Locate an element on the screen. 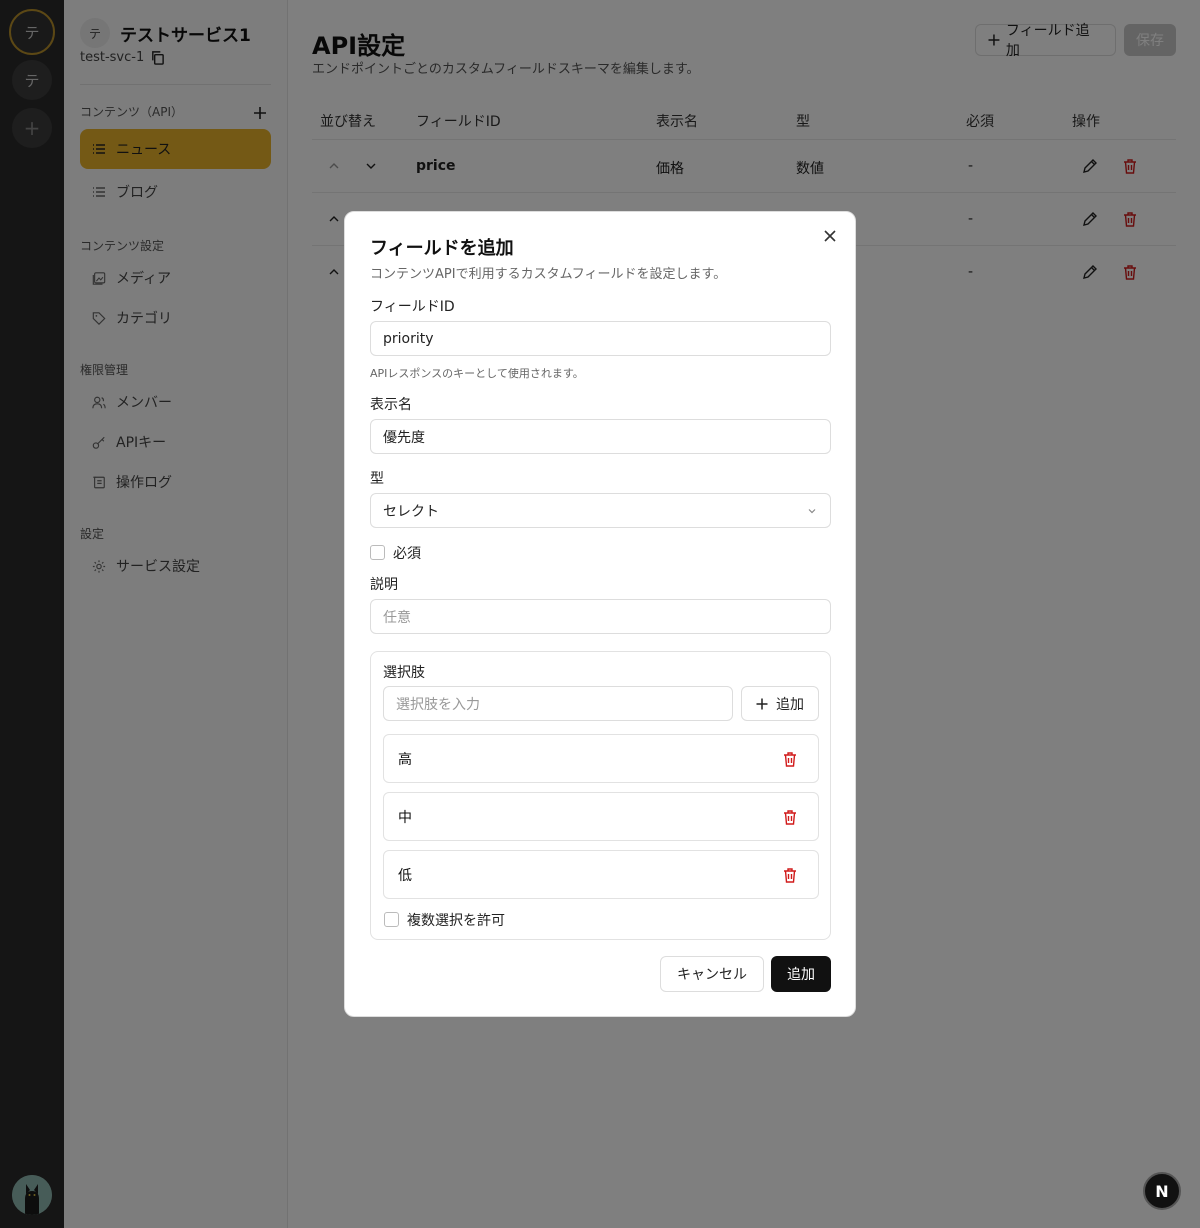 This screenshot has width=1200, height=1228. option-label: 高 is located at coordinates (405, 759).